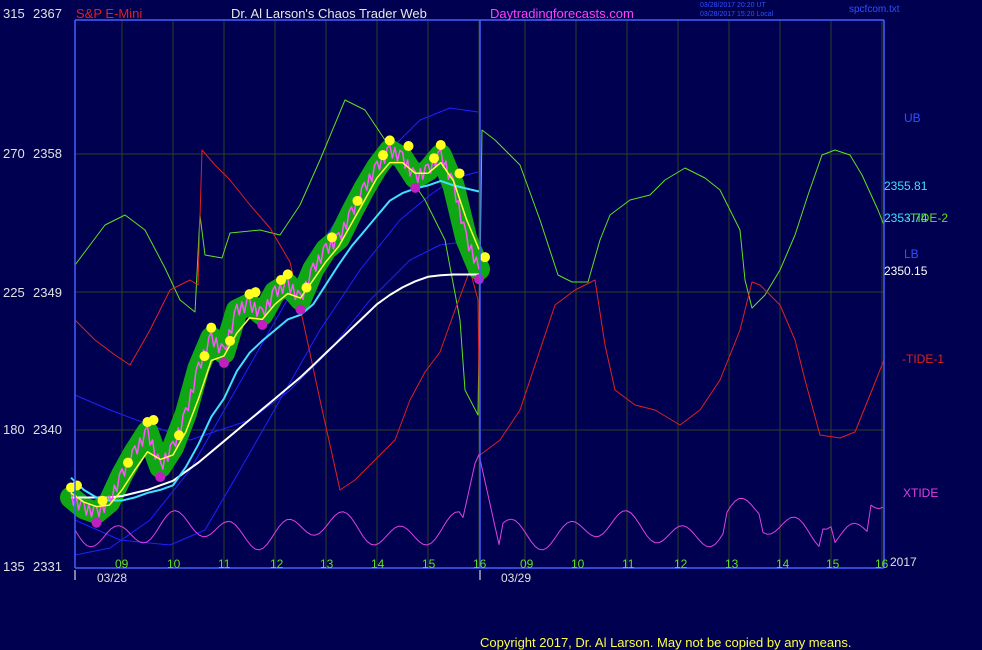 The image size is (982, 650). Describe the element at coordinates (429, 564) in the screenshot. I see `x-tick-label-15-a: 15` at that location.